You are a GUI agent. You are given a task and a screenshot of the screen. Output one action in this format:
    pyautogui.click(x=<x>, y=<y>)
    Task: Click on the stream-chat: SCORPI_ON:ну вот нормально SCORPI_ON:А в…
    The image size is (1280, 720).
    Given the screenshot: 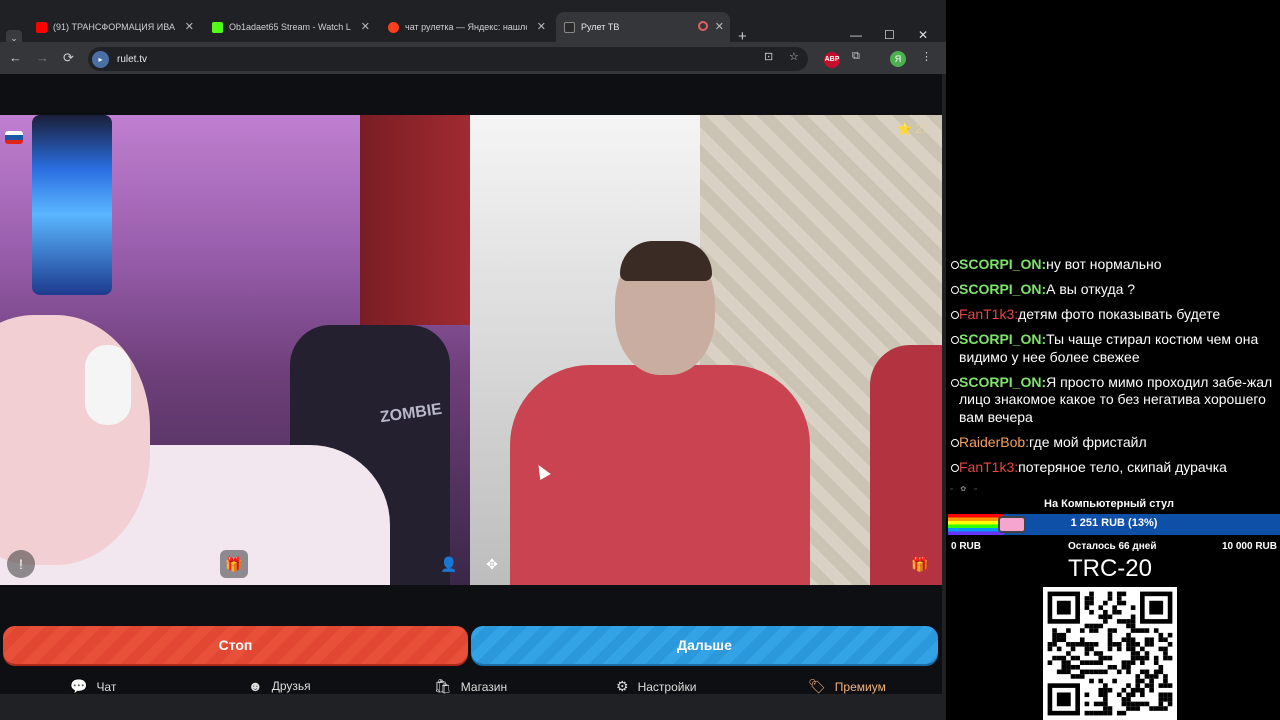 What is the action you would take?
    pyautogui.click(x=1113, y=364)
    